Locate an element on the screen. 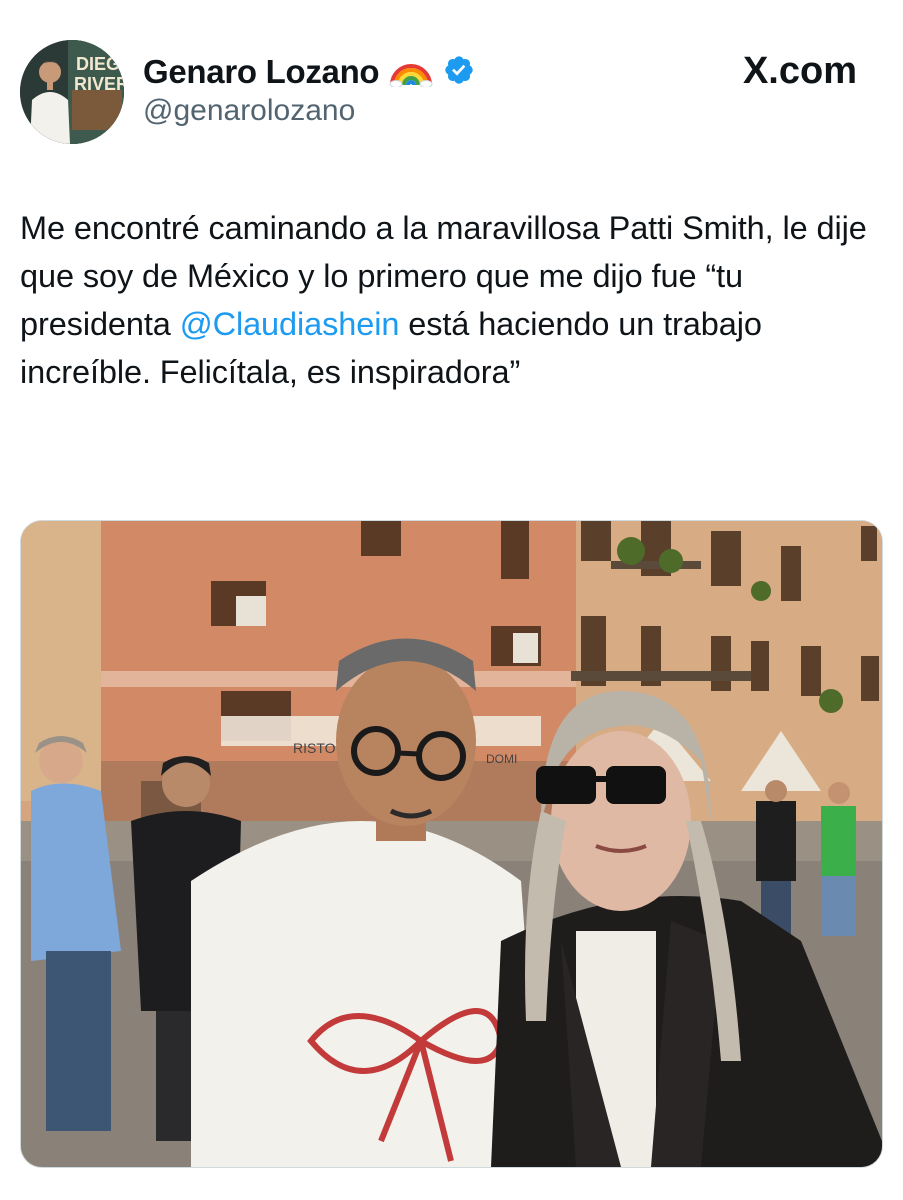  site-label: X.com is located at coordinates (800, 71).